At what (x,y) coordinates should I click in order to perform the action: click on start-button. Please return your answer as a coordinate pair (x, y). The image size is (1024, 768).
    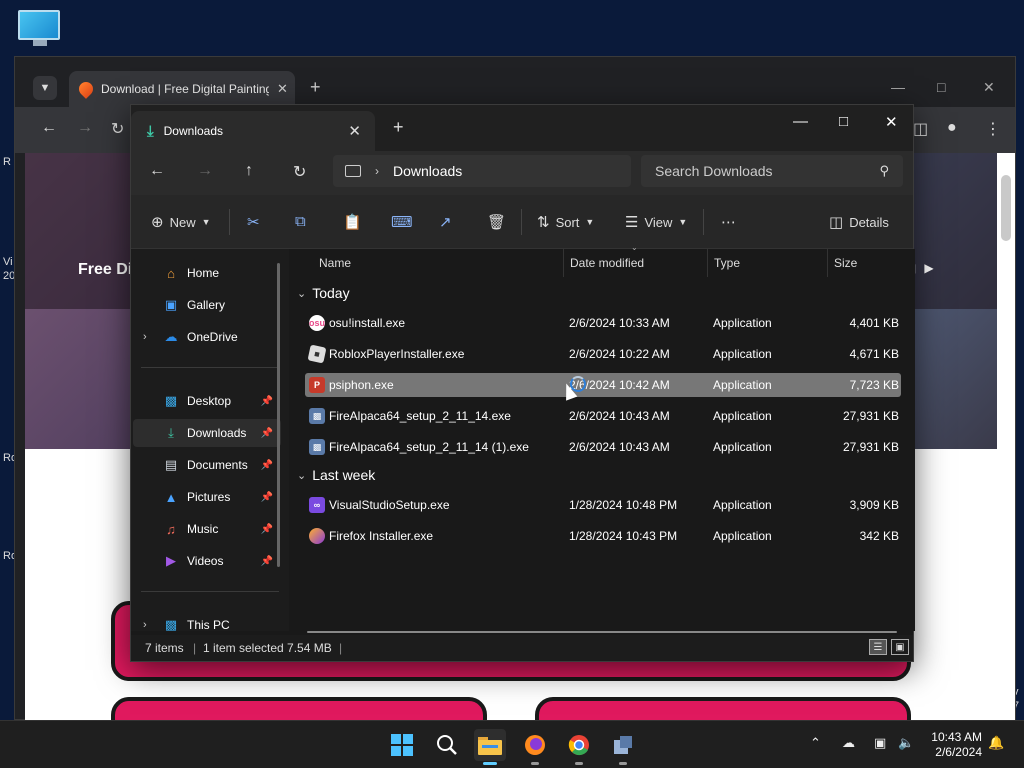
    Looking at the image, I should click on (402, 745).